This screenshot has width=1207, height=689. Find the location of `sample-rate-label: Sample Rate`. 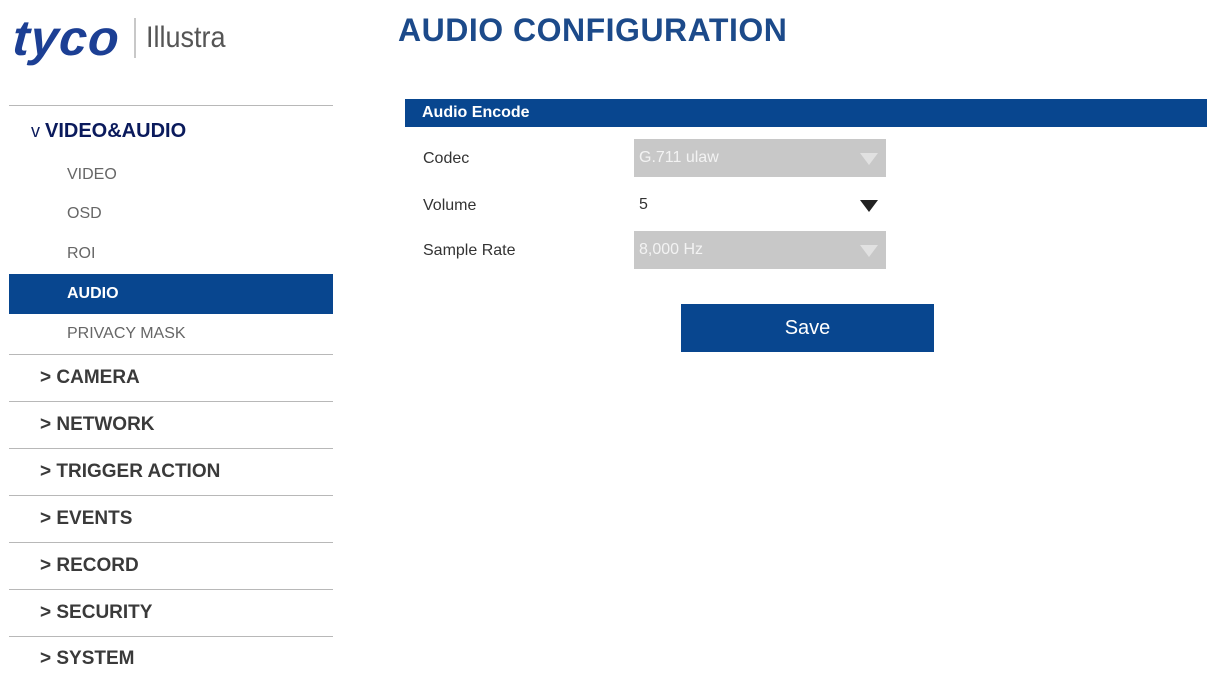

sample-rate-label: Sample Rate is located at coordinates (469, 250).